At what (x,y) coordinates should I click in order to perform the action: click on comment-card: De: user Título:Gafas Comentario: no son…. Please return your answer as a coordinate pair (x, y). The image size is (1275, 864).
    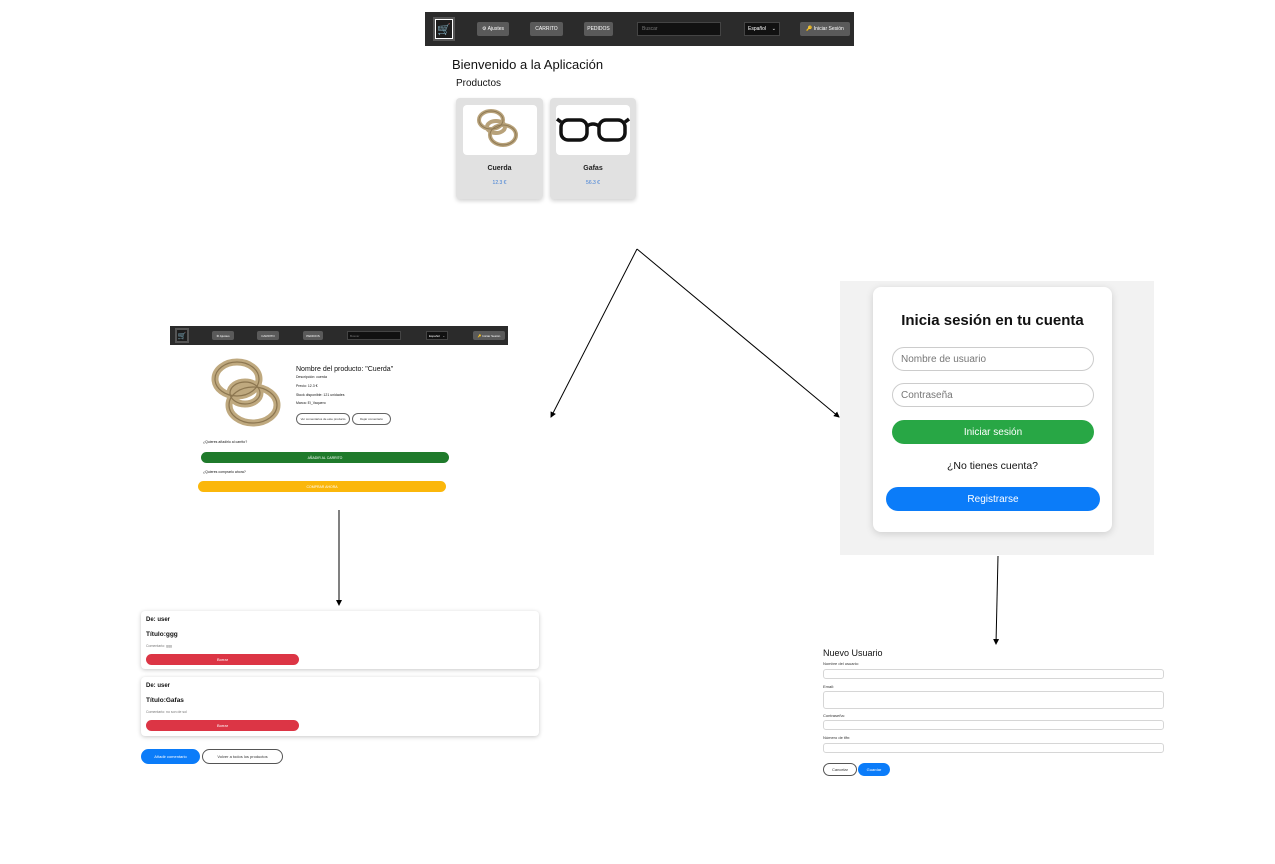
    Looking at the image, I should click on (340, 706).